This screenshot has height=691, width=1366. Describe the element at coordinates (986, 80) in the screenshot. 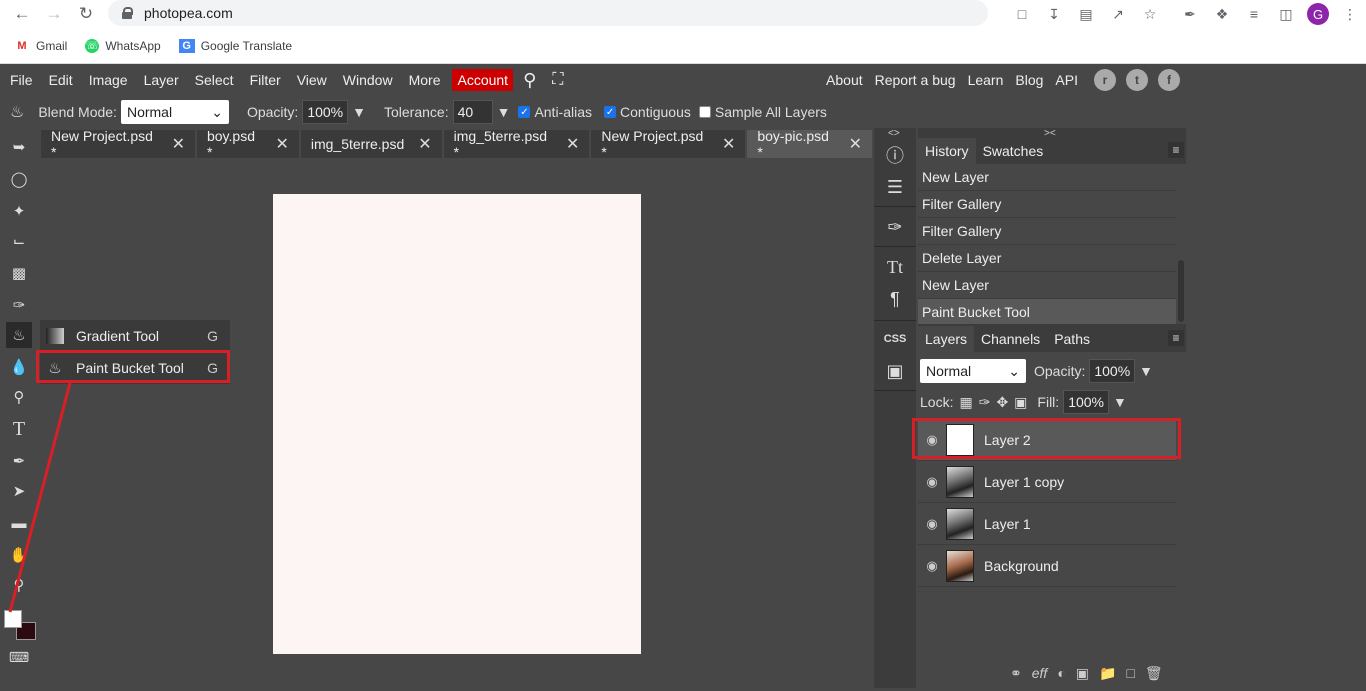

I see `menu-learn: Learn` at that location.